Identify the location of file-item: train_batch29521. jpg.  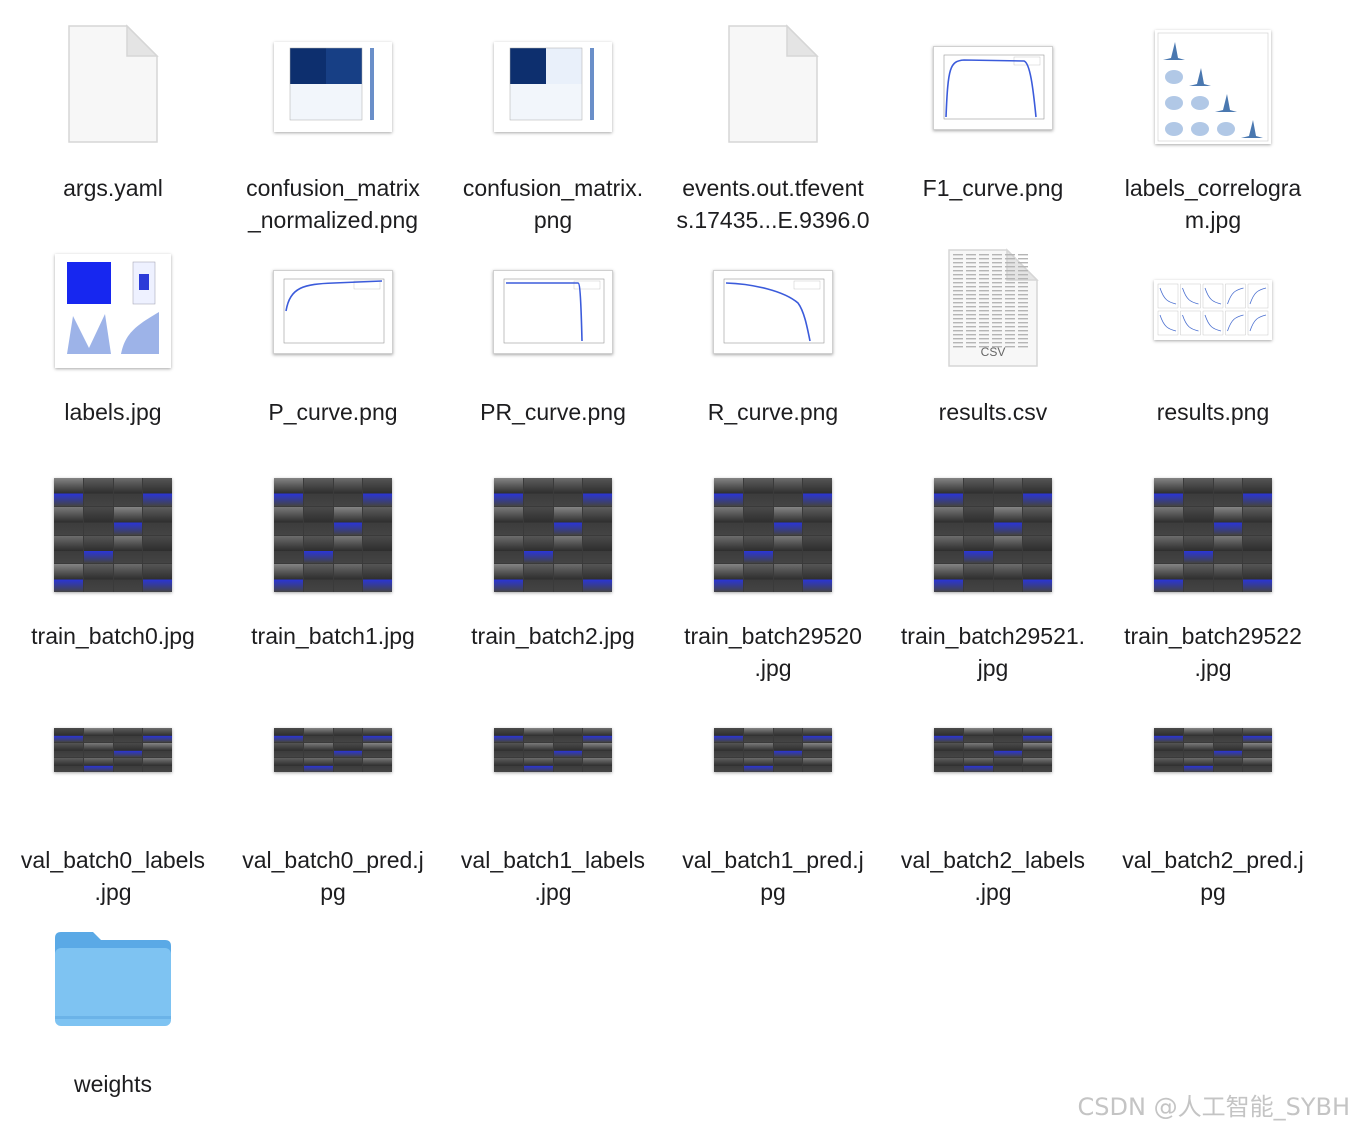
(993, 570).